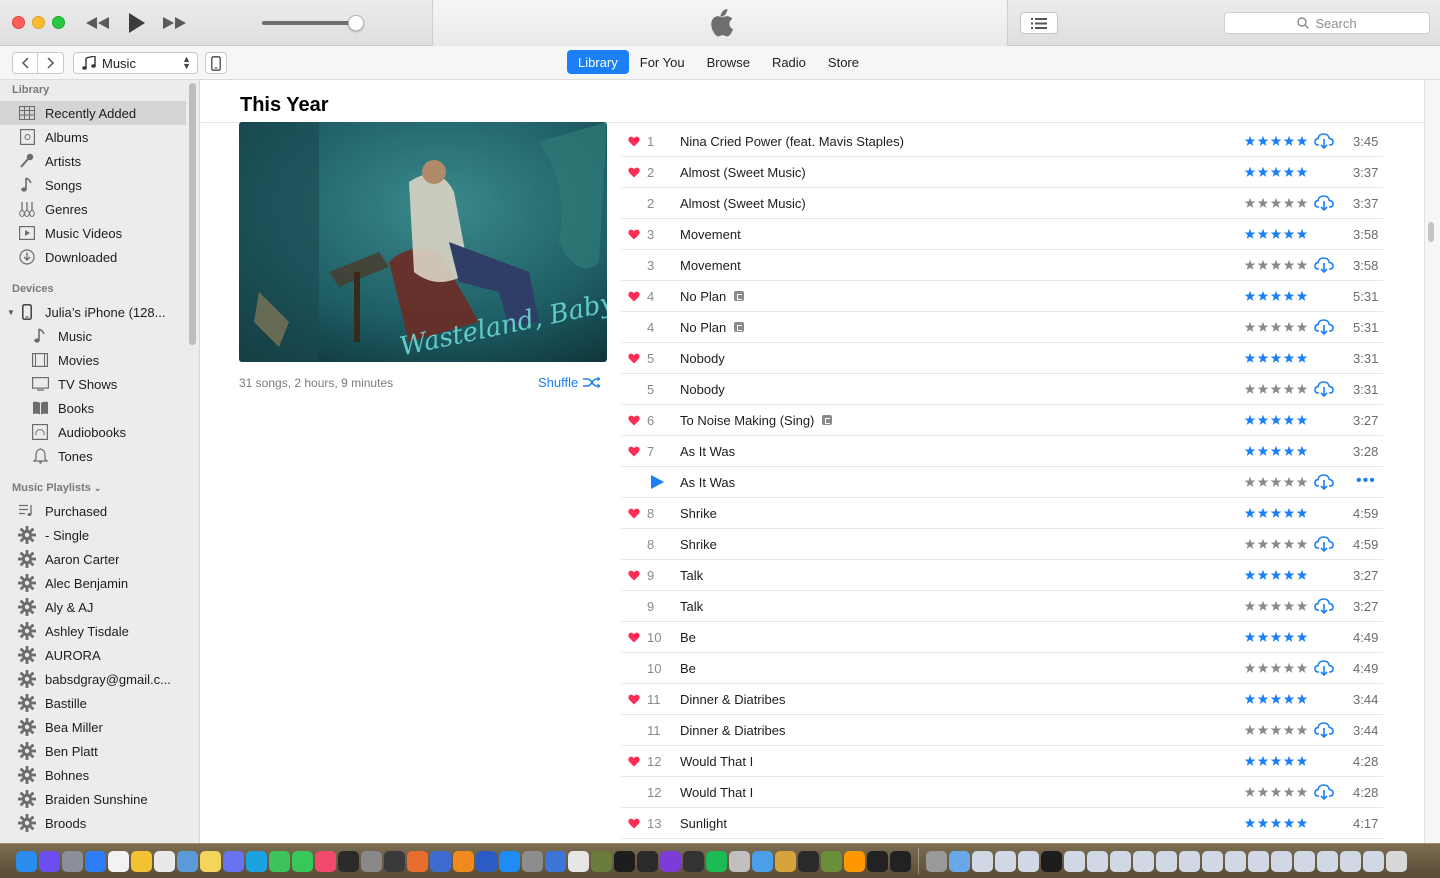 Image resolution: width=1440 pixels, height=878 pixels. What do you see at coordinates (93, 631) in the screenshot?
I see `sidebar-item-playlist-ashley-tisdale: Ashley Tisdale` at bounding box center [93, 631].